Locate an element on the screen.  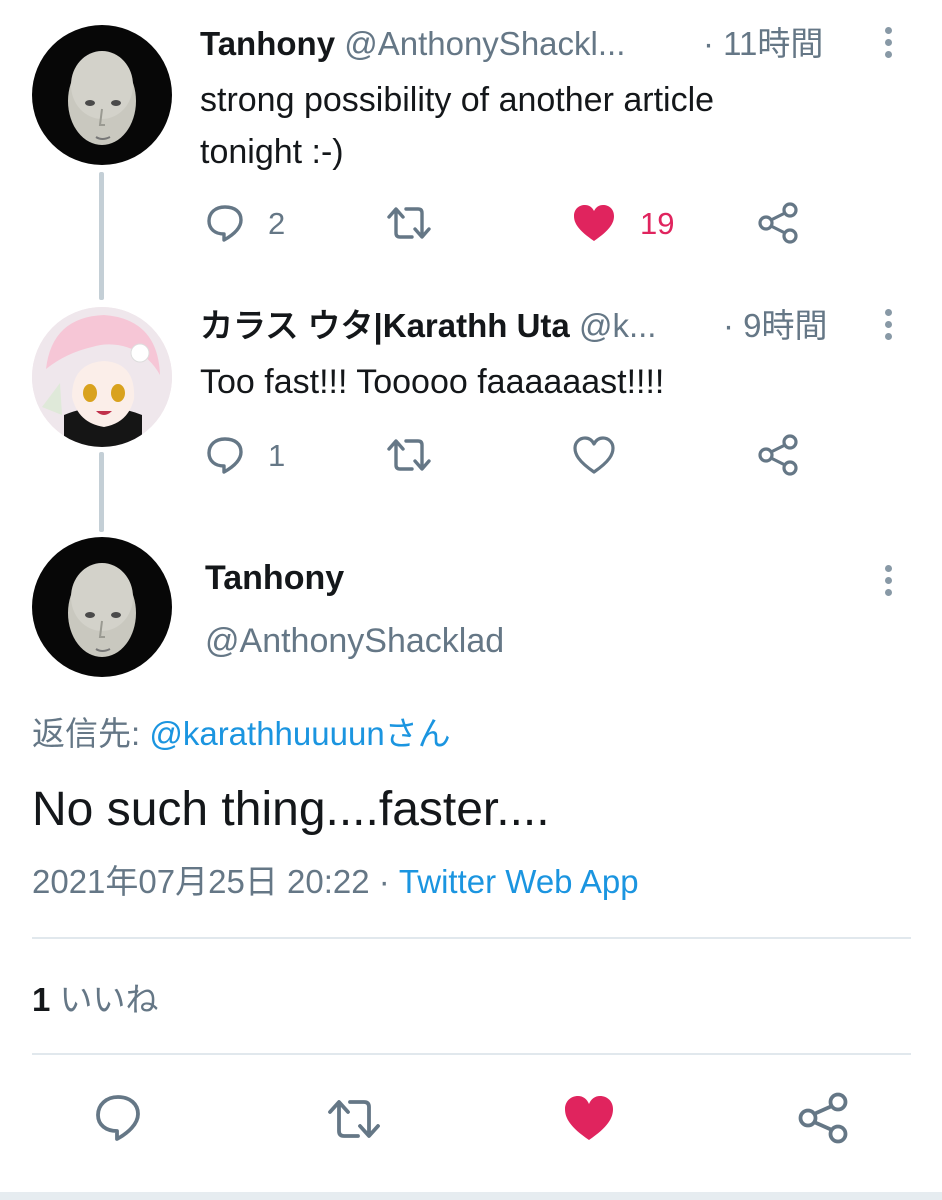
tweet-text-line: strong possibility of another article is located at coordinates (457, 100).